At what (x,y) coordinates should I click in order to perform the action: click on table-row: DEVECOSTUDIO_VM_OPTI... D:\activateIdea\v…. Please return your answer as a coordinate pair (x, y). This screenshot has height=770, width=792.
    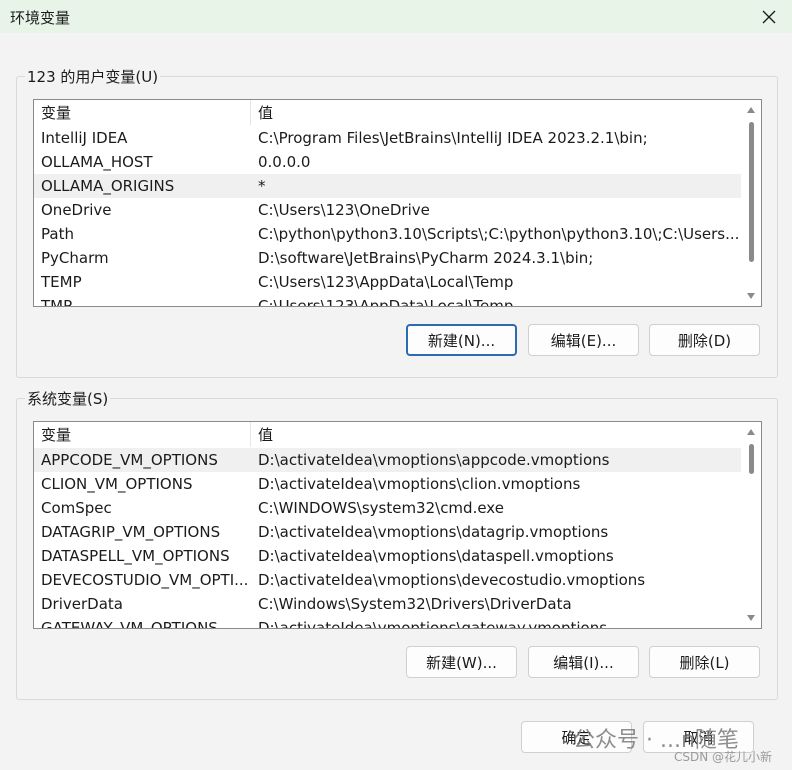
    Looking at the image, I should click on (387, 580).